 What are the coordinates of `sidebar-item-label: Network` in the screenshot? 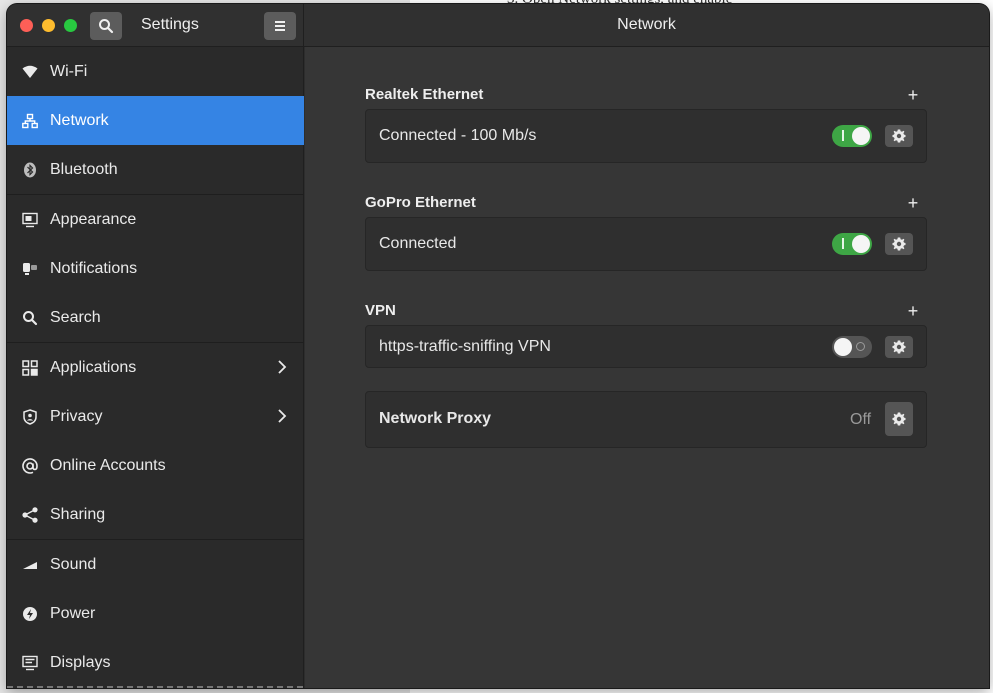 It's located at (79, 120).